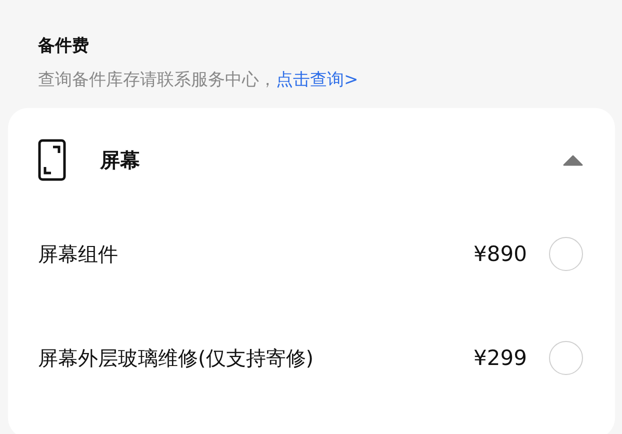  Describe the element at coordinates (157, 80) in the screenshot. I see `note-text: 查询备件库存请联系服务中心，` at that location.